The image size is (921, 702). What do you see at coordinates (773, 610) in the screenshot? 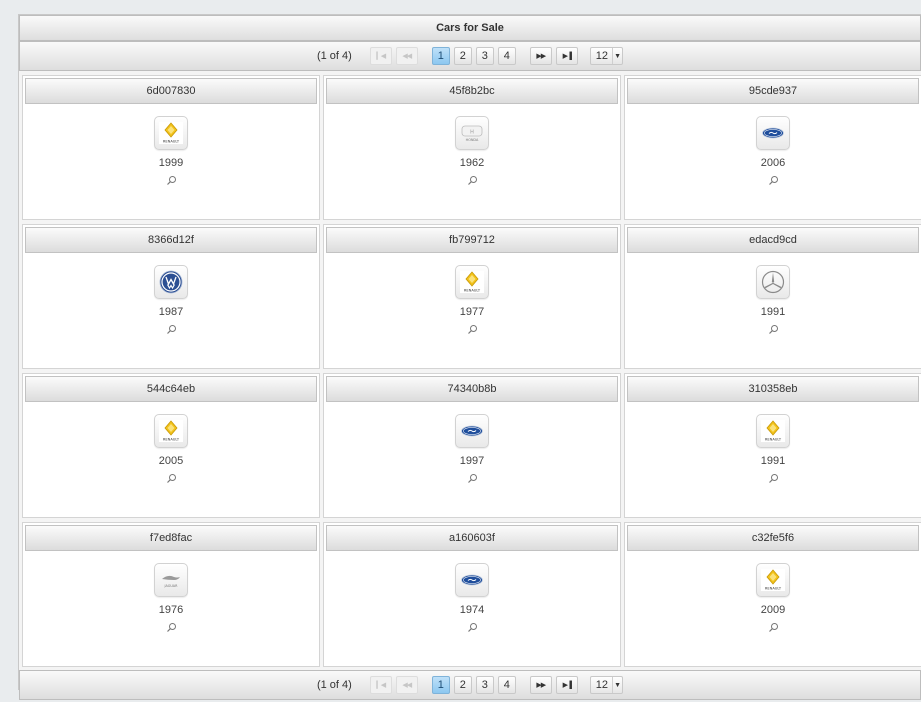
I see `car-year: 2009` at bounding box center [773, 610].